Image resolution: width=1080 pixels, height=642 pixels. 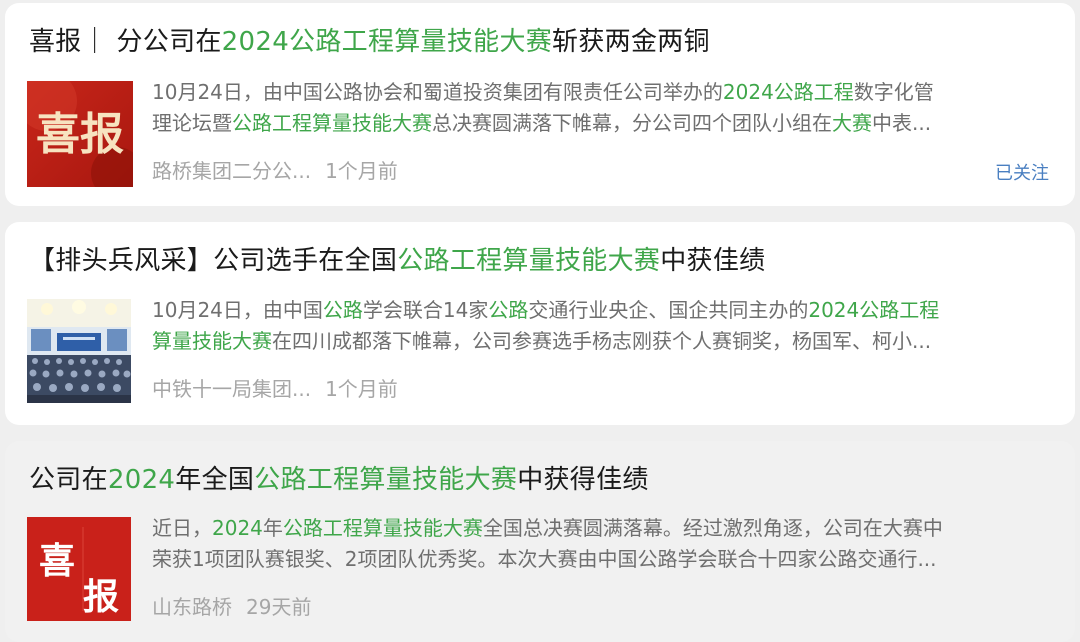 What do you see at coordinates (713, 261) in the screenshot?
I see `text-segment: 中获佳绩` at bounding box center [713, 261].